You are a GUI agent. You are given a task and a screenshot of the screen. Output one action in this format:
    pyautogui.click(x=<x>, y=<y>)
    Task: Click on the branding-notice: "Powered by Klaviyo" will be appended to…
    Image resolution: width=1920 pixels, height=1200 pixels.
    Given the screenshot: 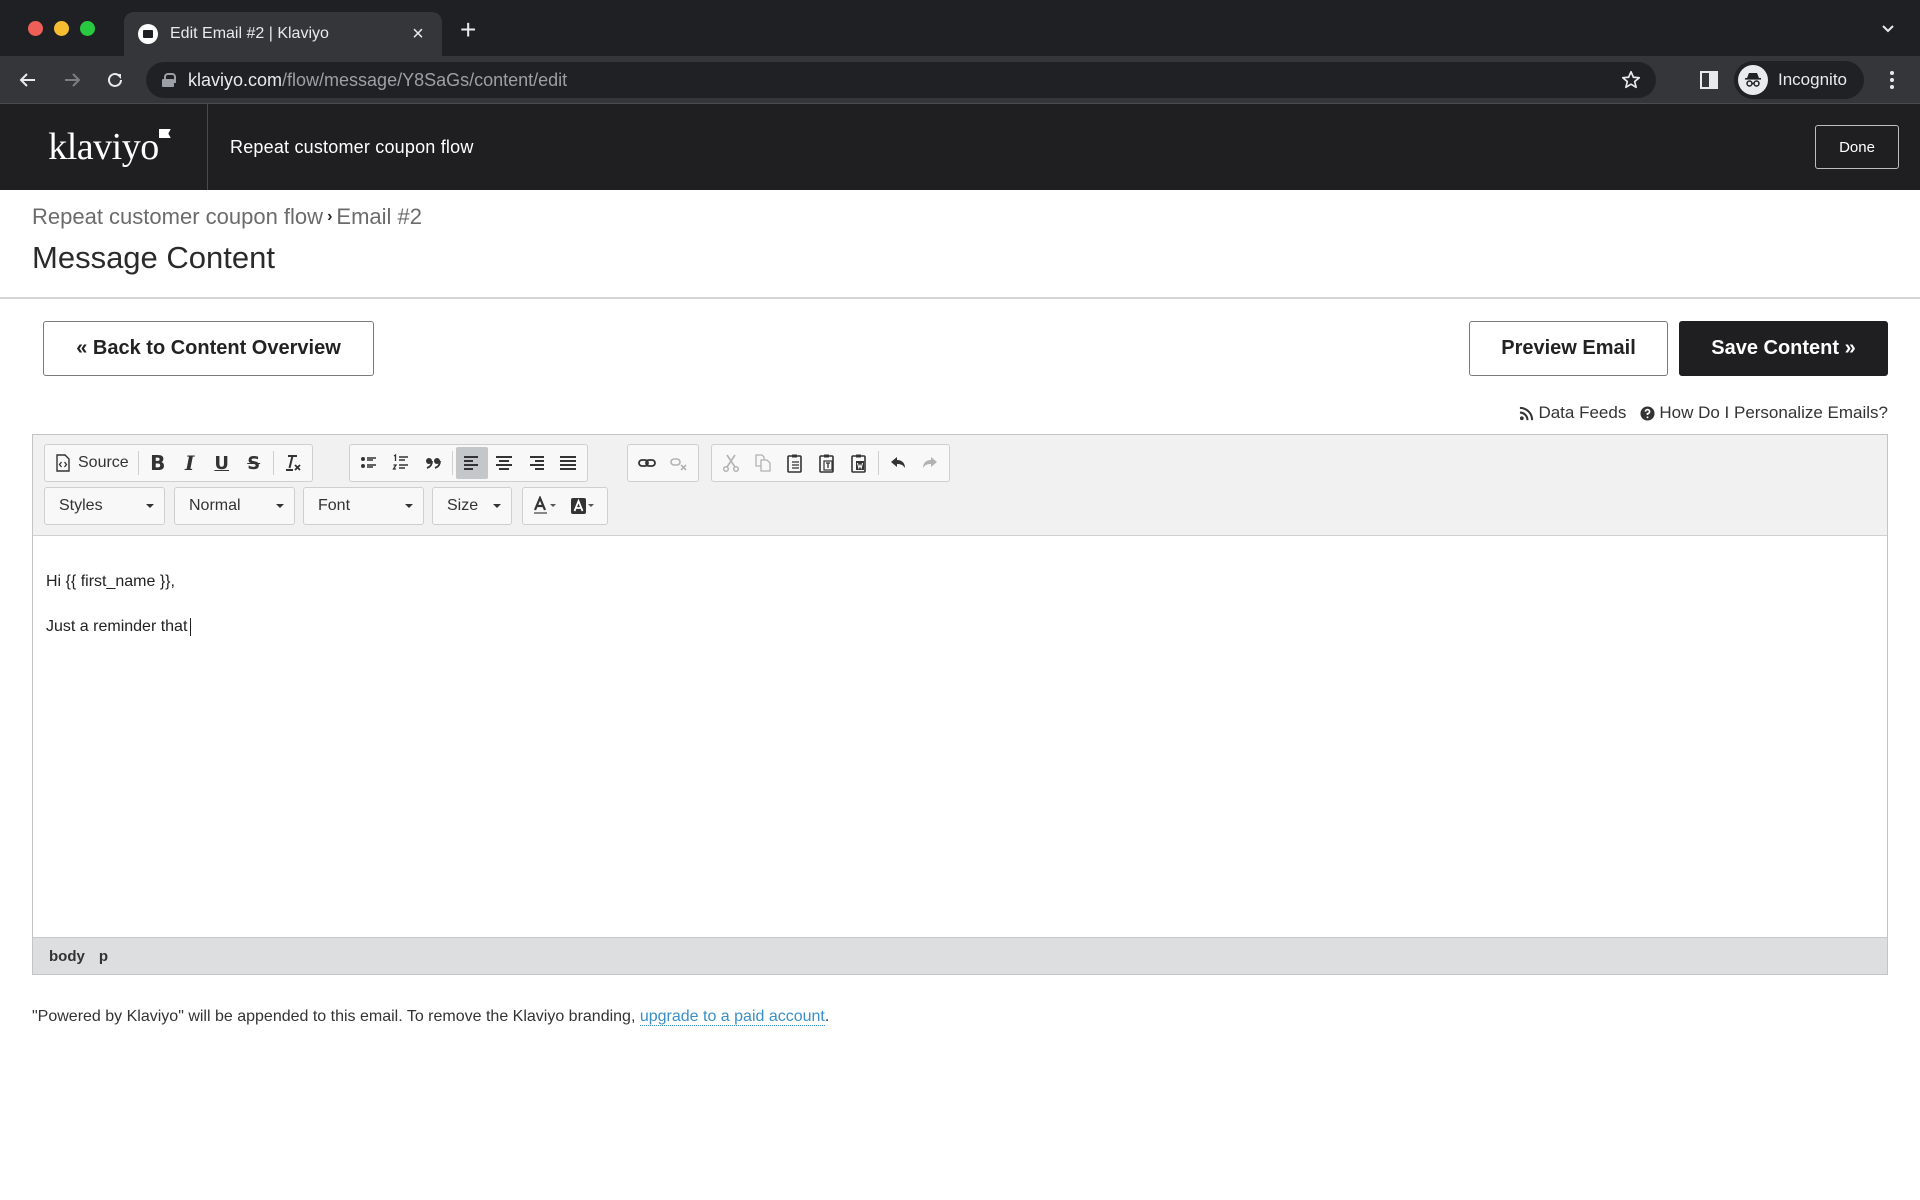 What is the action you would take?
    pyautogui.click(x=430, y=1017)
    